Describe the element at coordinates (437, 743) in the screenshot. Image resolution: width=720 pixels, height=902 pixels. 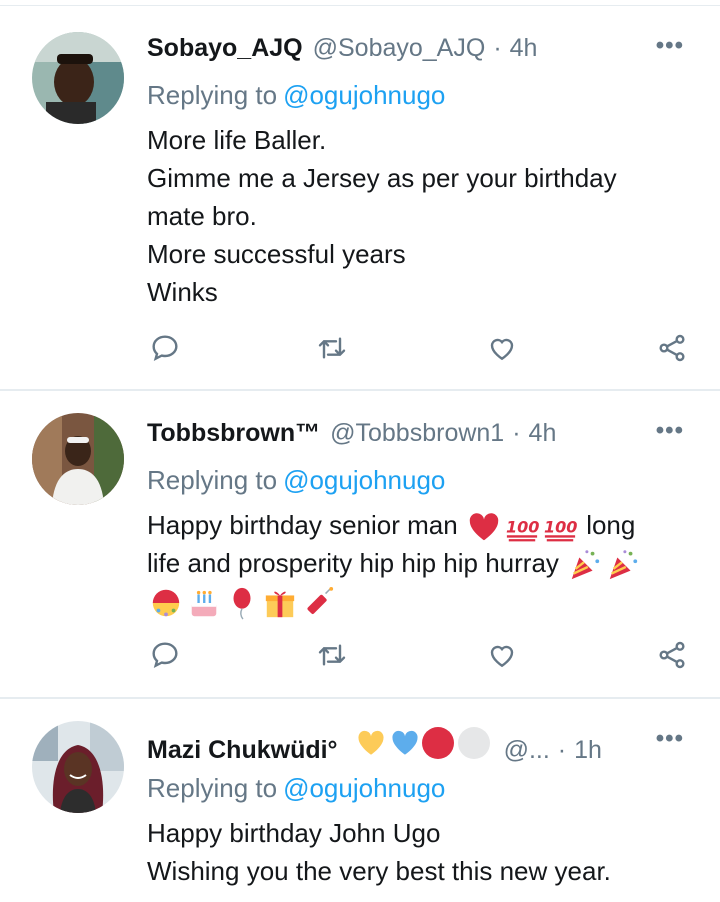
I see `red-circle-emoji` at that location.